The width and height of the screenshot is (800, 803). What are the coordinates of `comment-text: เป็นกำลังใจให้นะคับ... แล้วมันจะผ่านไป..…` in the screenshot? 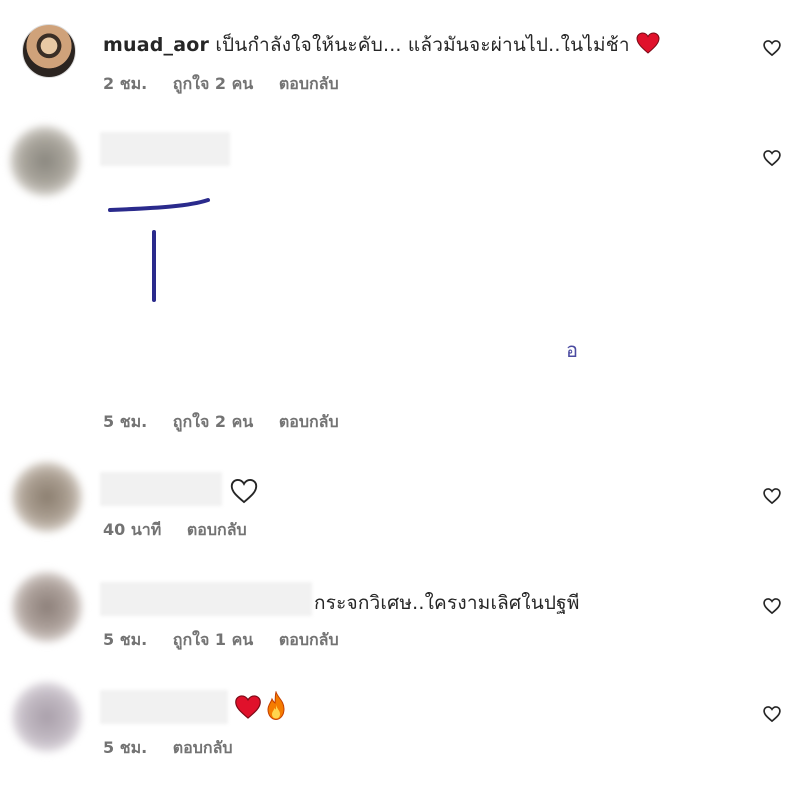 It's located at (422, 45).